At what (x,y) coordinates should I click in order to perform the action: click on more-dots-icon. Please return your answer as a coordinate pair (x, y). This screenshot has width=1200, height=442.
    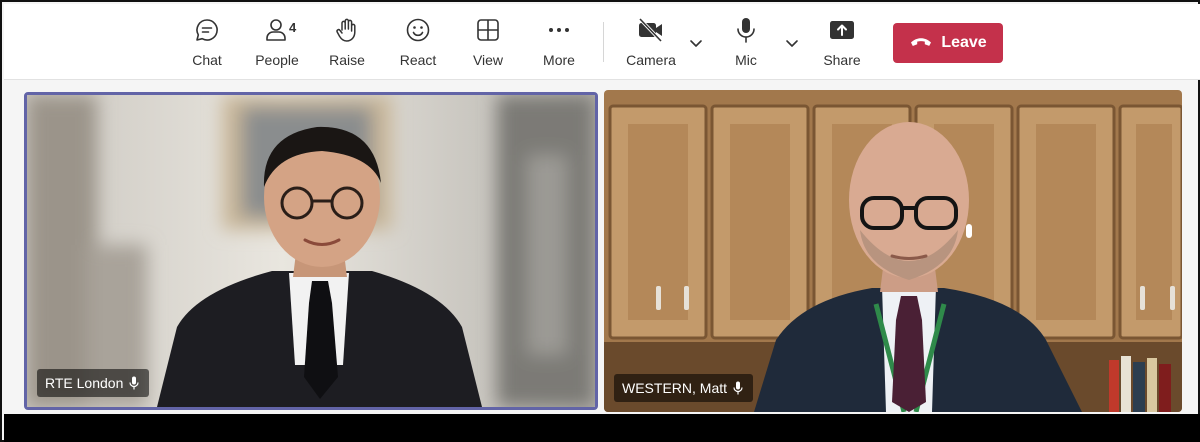
    Looking at the image, I should click on (559, 30).